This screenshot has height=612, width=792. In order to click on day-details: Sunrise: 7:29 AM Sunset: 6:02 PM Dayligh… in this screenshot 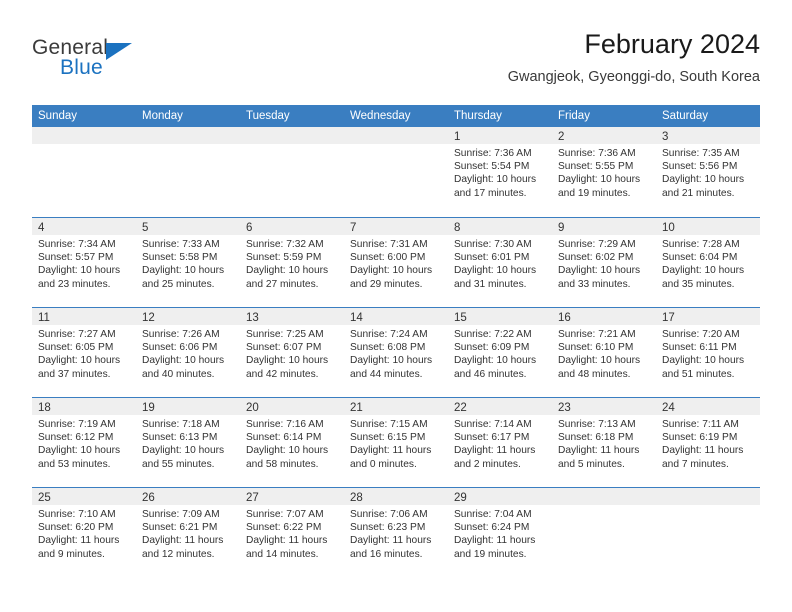, I will do `click(604, 263)`.